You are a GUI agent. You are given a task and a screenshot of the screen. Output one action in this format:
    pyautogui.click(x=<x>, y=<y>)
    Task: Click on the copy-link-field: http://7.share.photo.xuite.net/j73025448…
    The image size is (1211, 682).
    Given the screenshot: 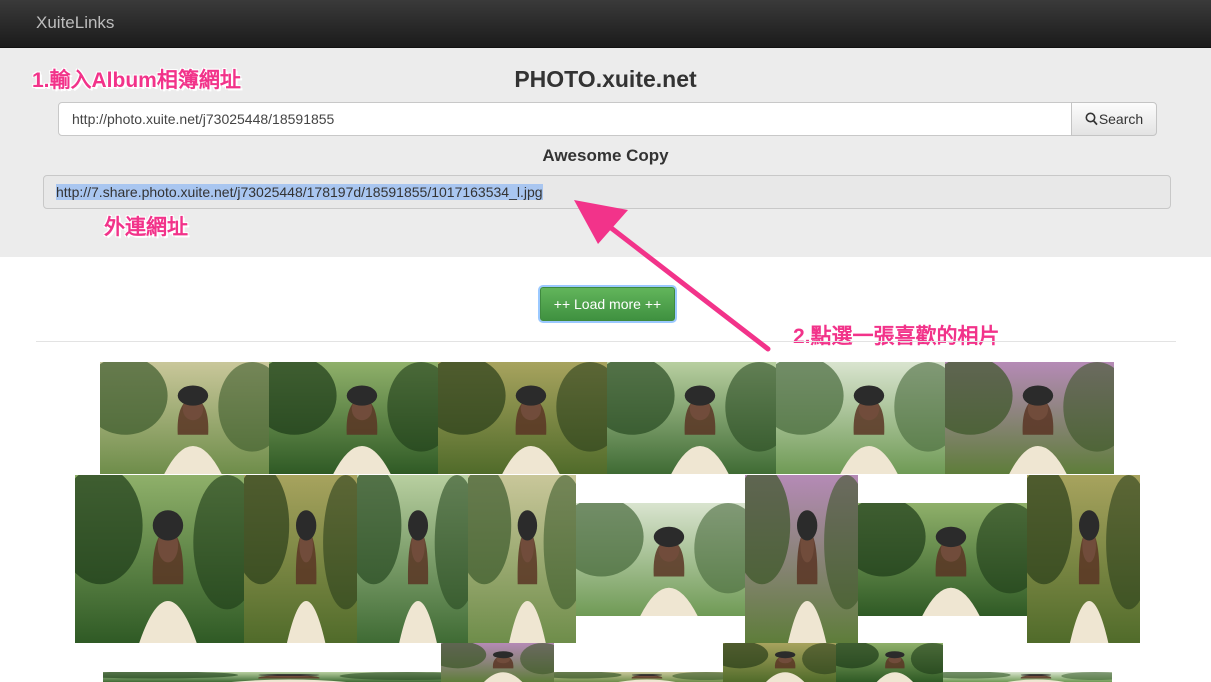 What is the action you would take?
    pyautogui.click(x=607, y=192)
    